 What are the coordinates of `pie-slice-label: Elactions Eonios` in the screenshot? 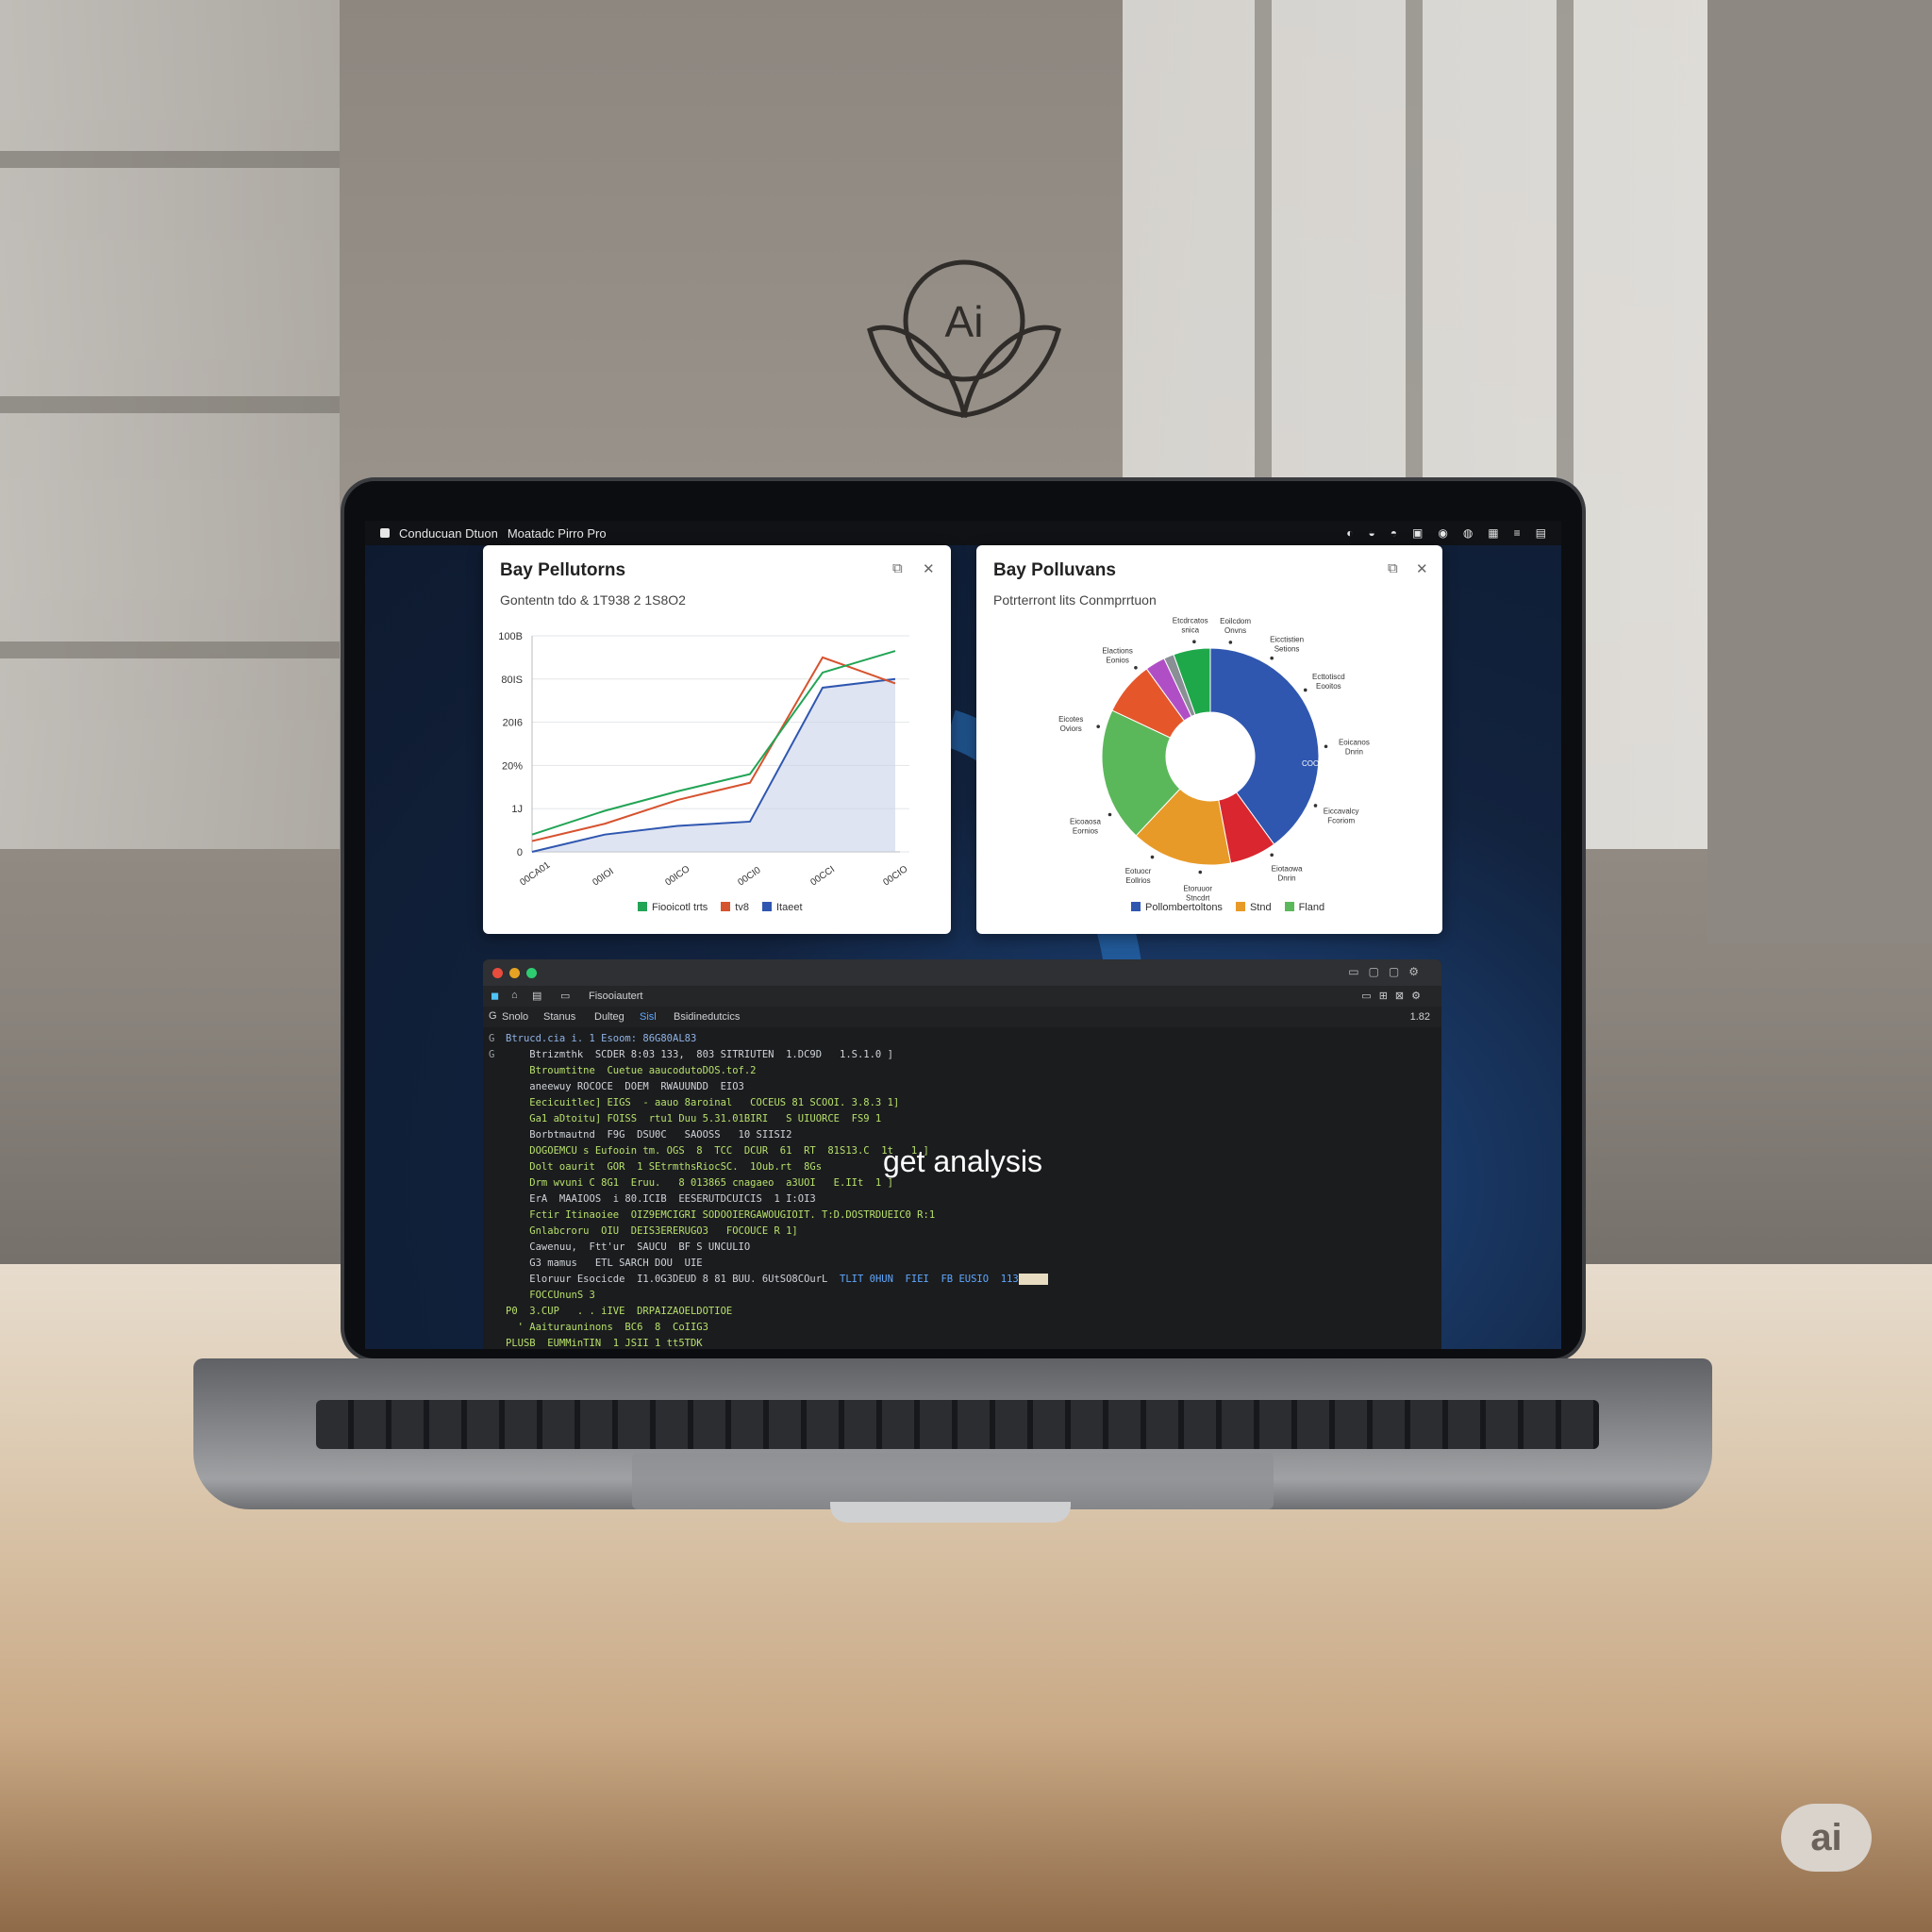 It's located at (1117, 655).